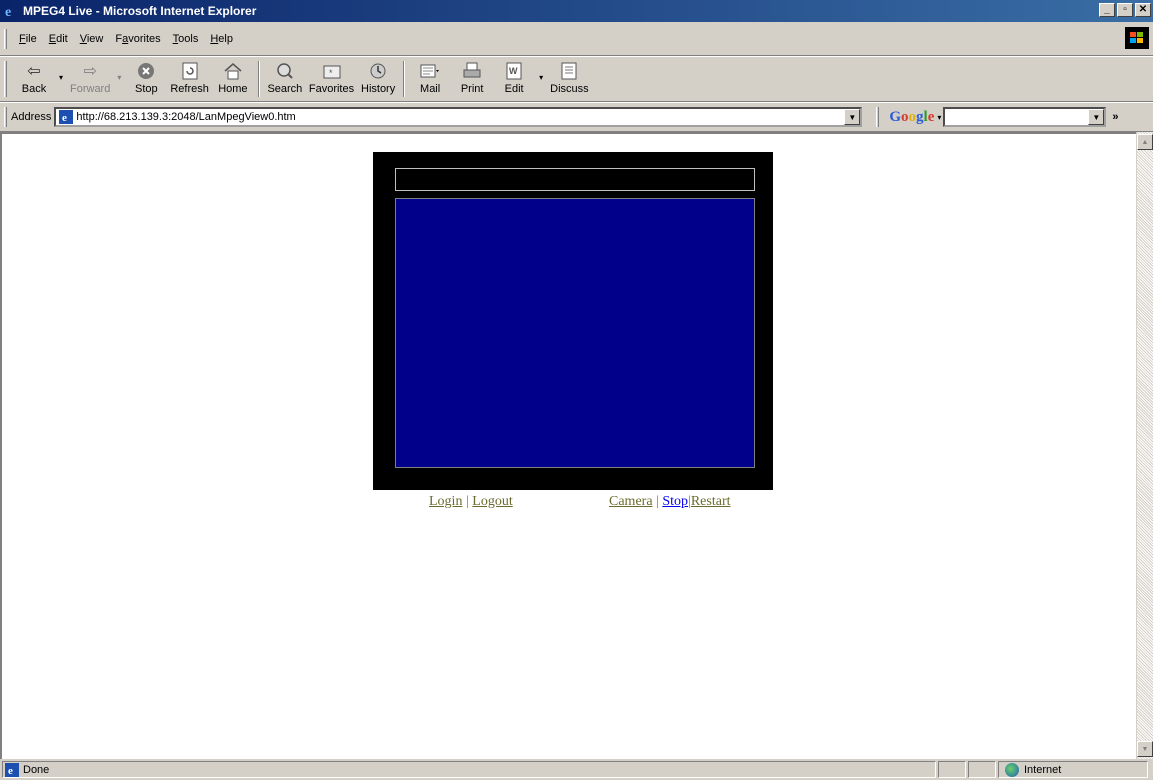 This screenshot has width=1153, height=780. Describe the element at coordinates (631, 501) in the screenshot. I see `camera-link: Camera` at that location.